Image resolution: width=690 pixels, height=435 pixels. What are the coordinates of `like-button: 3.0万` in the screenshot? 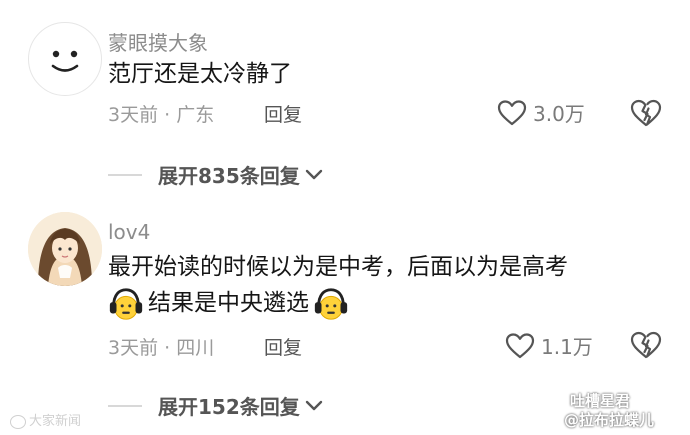 It's located at (541, 112).